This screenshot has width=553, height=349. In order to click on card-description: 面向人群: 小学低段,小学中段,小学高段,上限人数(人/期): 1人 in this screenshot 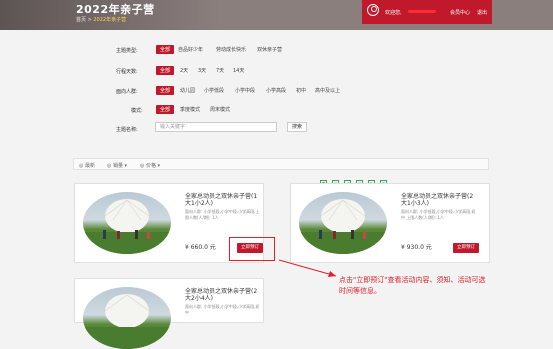, I will do `click(222, 214)`.